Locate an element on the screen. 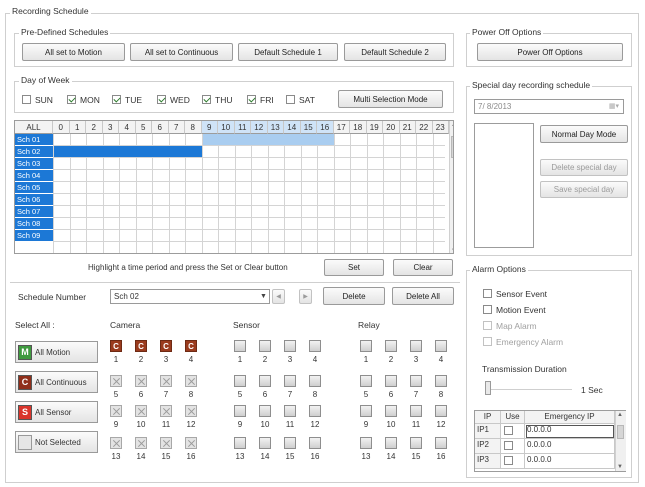  delete-special-day-button: Delete special day is located at coordinates (584, 167).